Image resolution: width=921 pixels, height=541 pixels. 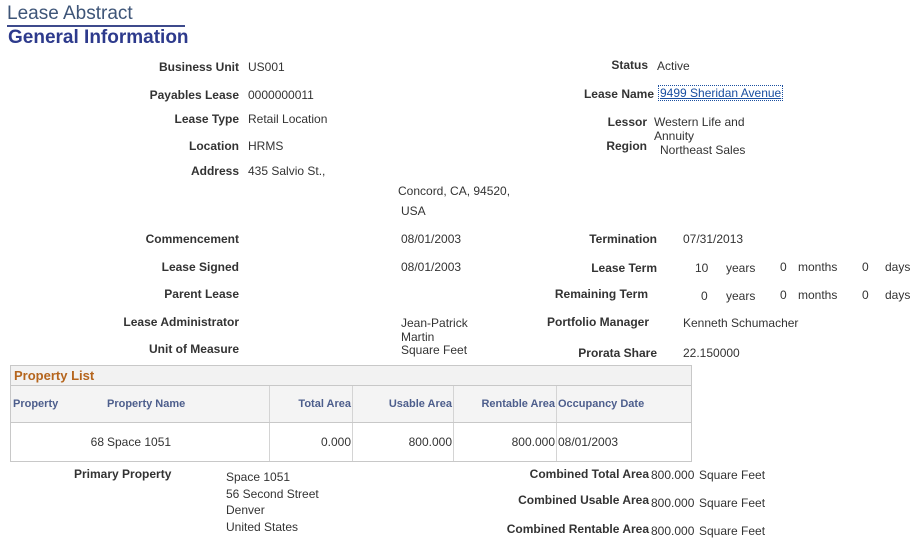 I want to click on remaining-term-years: 0, so click(x=704, y=296).